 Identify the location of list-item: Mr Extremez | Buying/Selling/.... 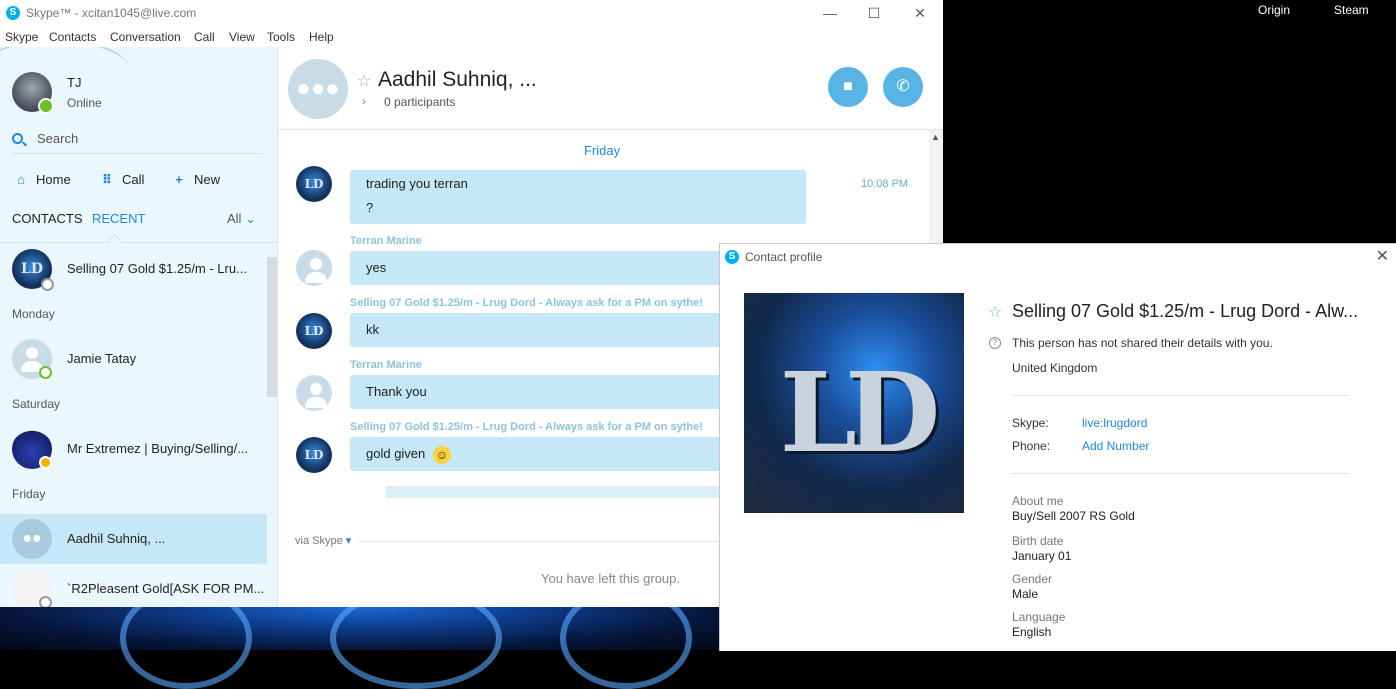
(133, 449).